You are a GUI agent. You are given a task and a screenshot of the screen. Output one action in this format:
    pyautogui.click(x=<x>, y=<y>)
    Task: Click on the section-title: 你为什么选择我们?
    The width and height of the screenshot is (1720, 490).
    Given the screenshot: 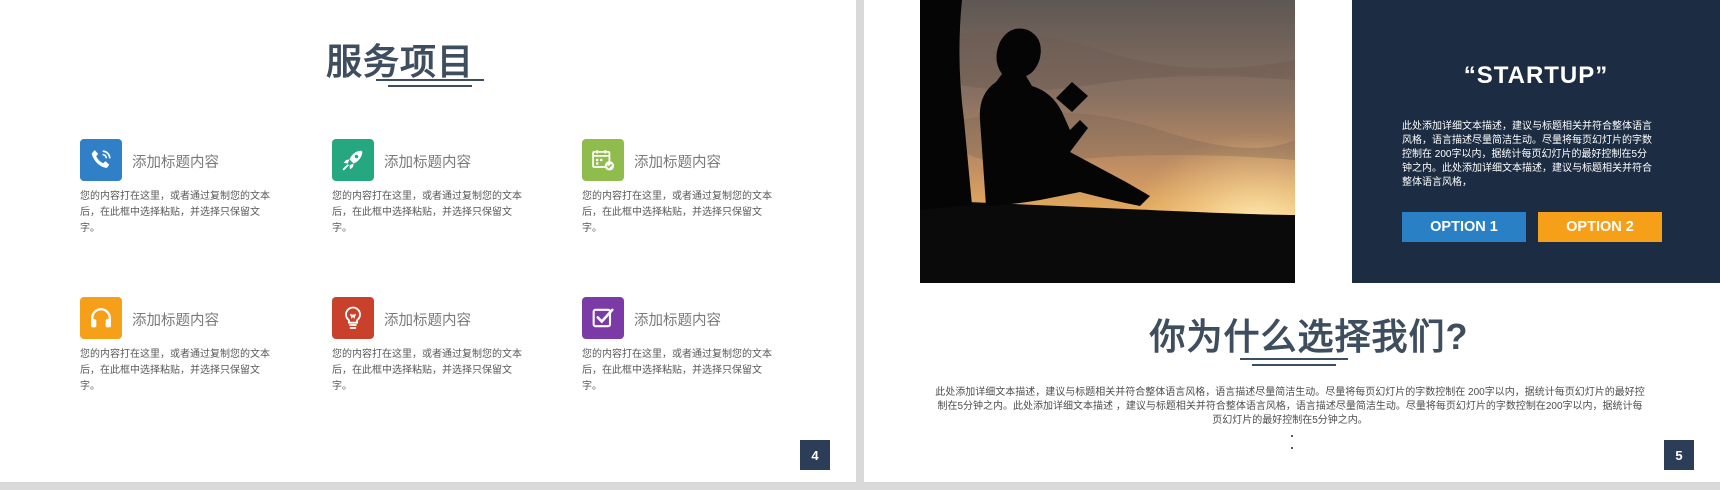 What is the action you would take?
    pyautogui.click(x=1309, y=336)
    